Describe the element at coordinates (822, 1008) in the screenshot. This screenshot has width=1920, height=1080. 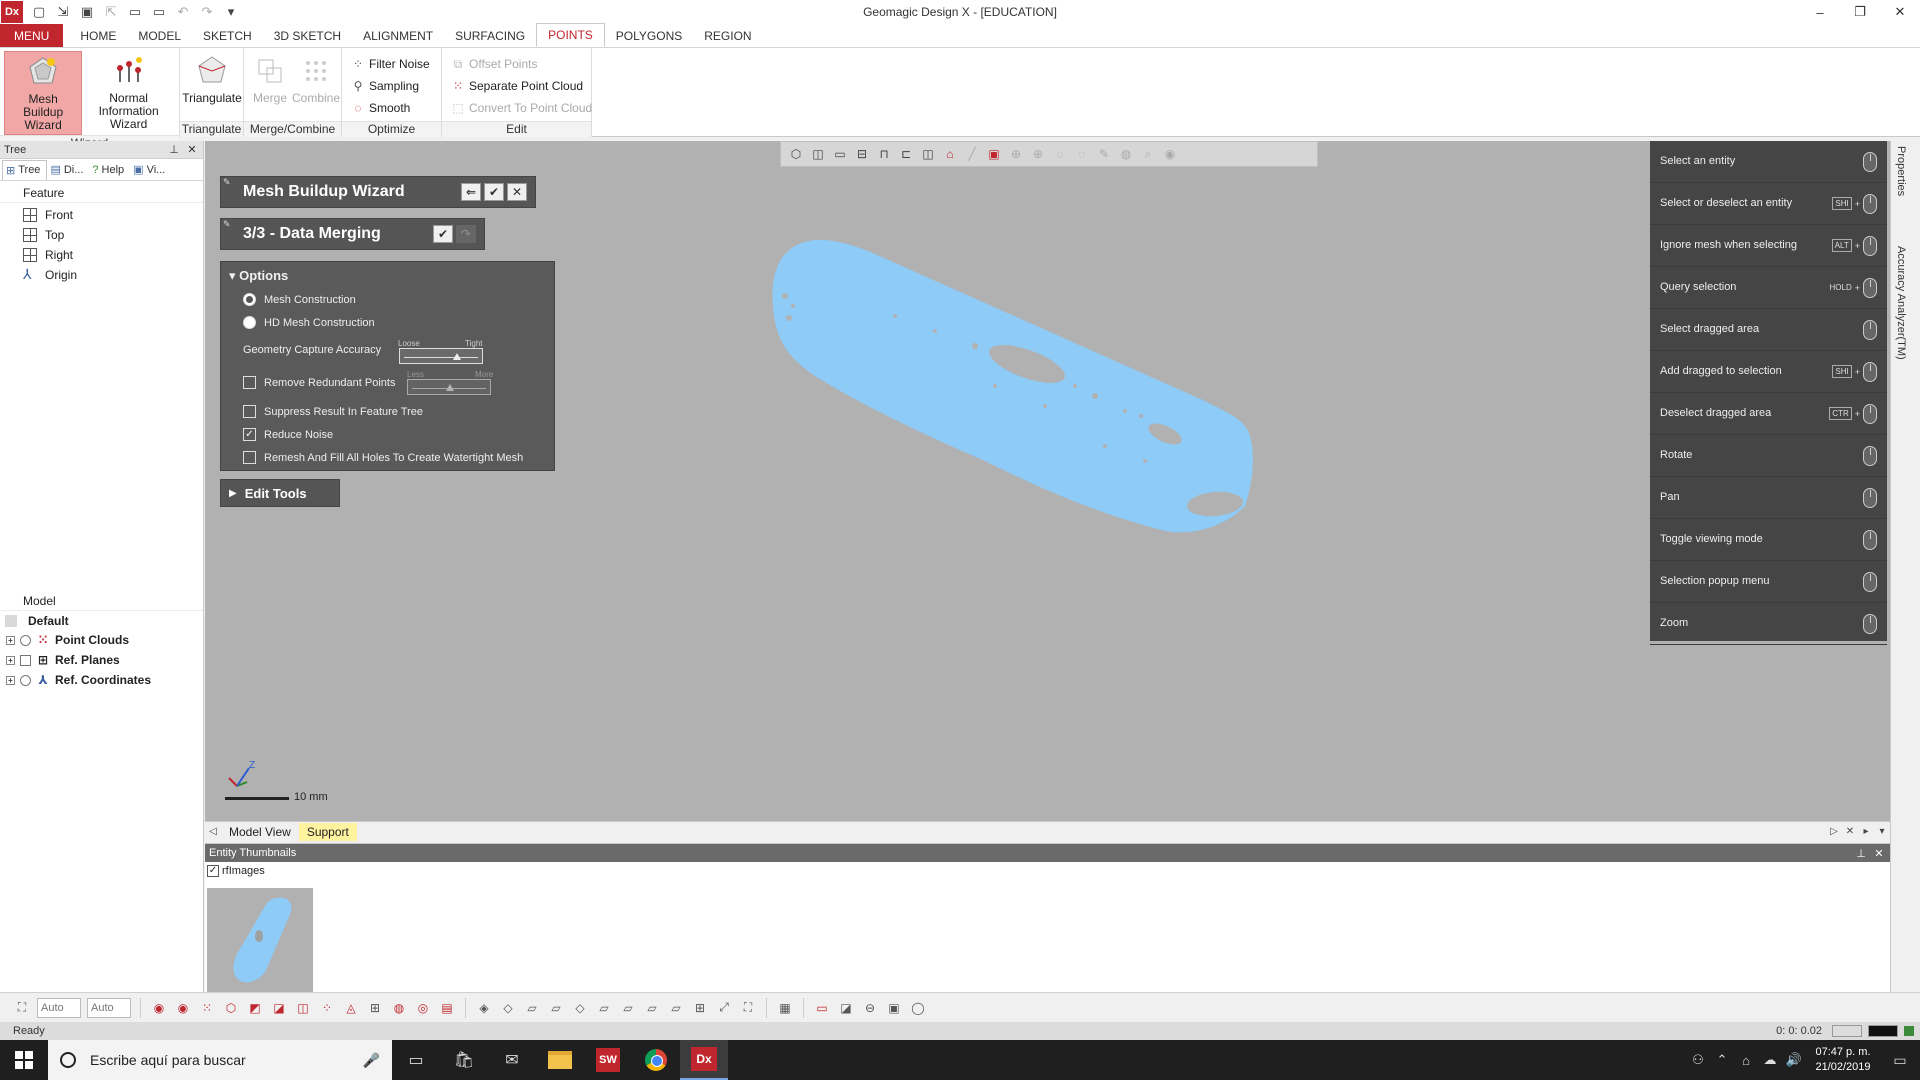
I see `measure-icon: ▭` at that location.